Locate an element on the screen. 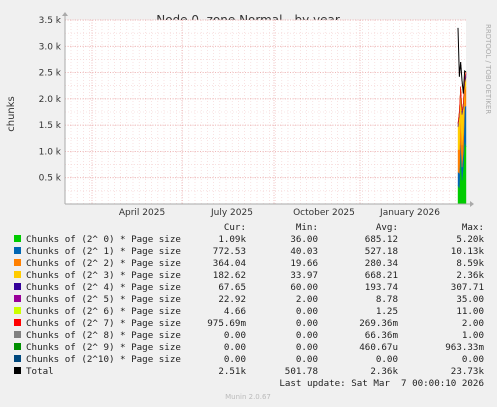 The height and width of the screenshot is (407, 497). legend-value-max: 2.00 is located at coordinates (473, 323).